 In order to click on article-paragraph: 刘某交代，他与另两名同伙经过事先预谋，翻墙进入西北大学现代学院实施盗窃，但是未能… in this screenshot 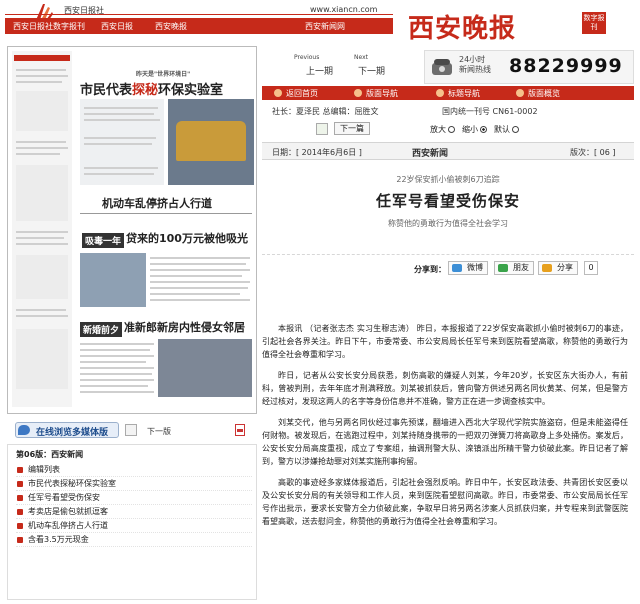, I will do `click(445, 442)`.